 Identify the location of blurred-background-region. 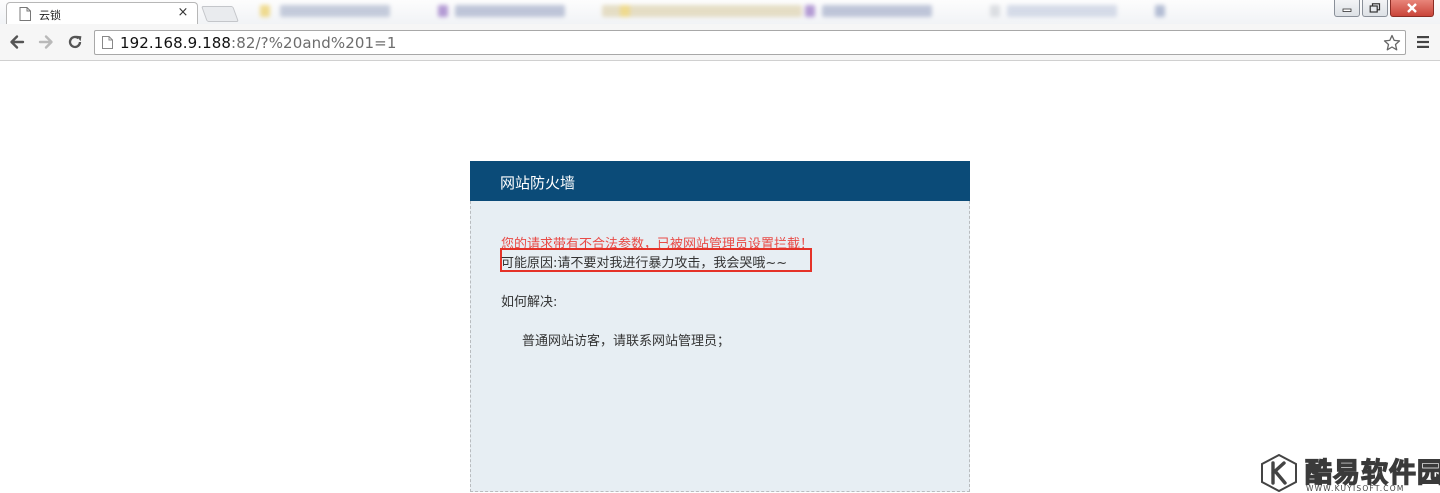
(715, 12).